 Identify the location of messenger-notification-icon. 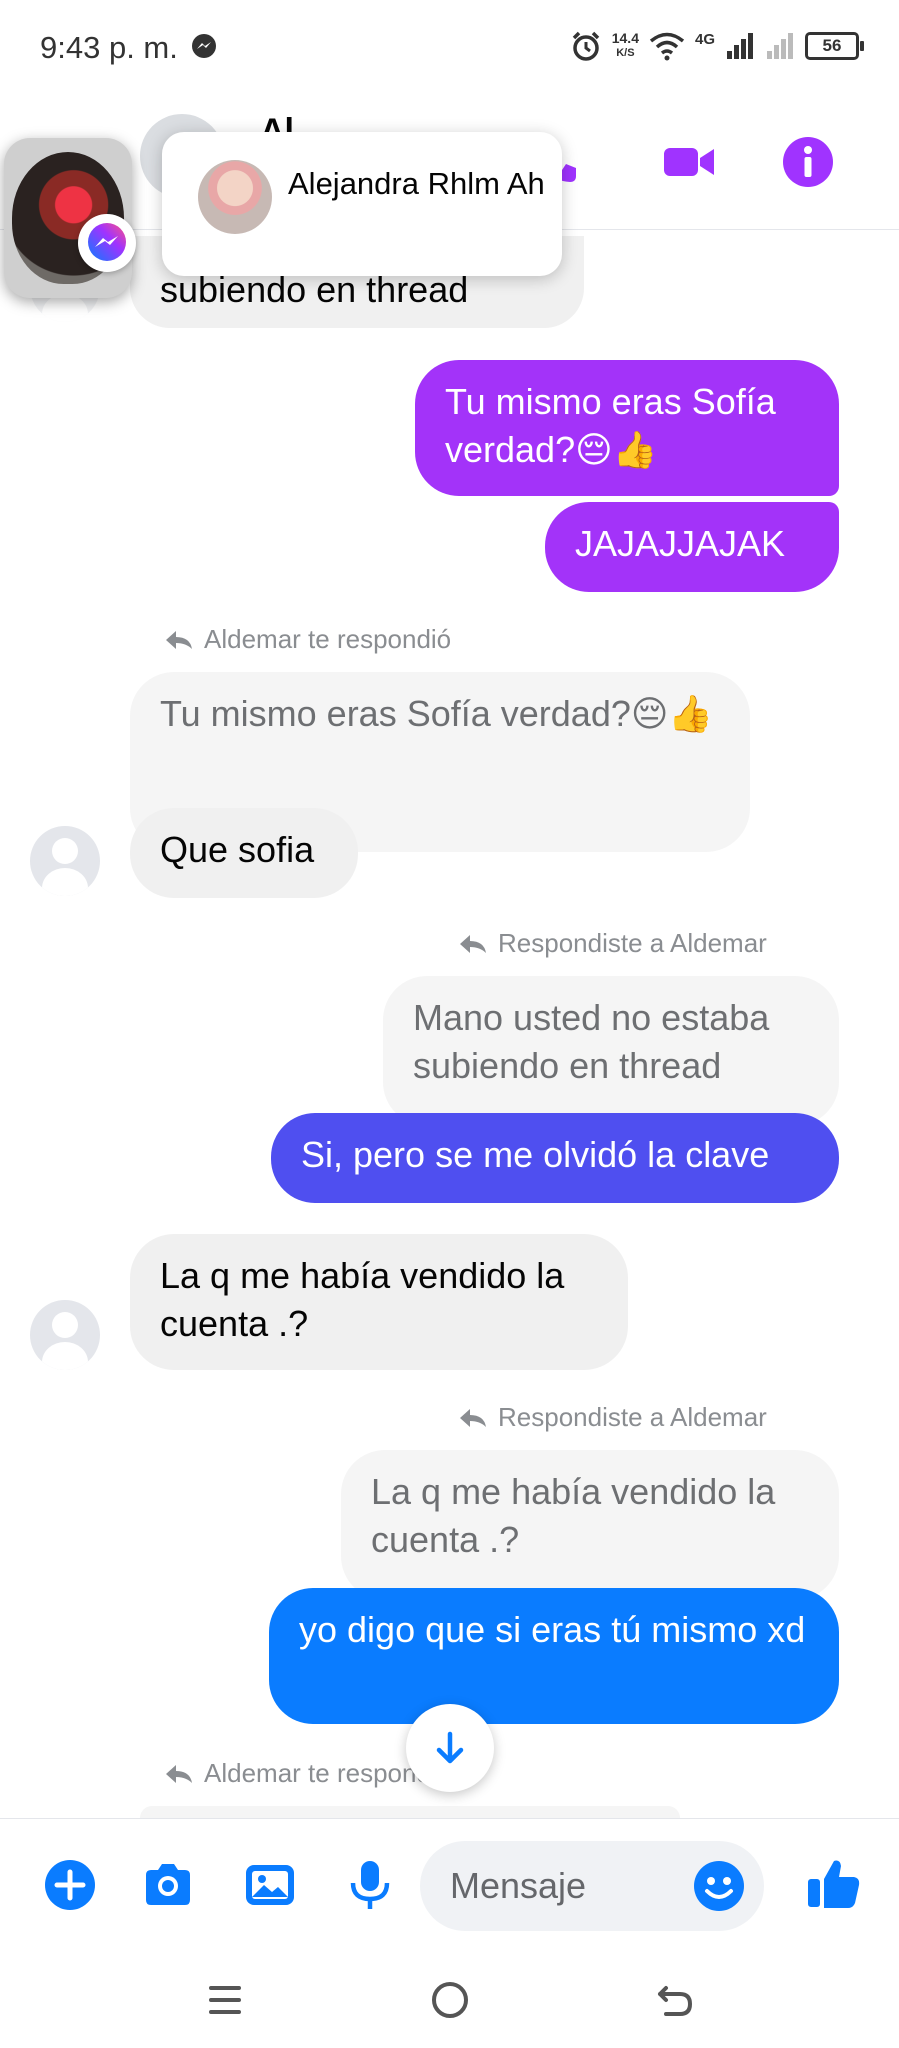
(204, 46).